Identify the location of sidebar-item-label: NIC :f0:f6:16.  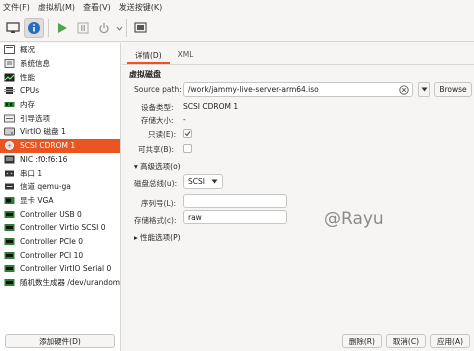
(44, 159).